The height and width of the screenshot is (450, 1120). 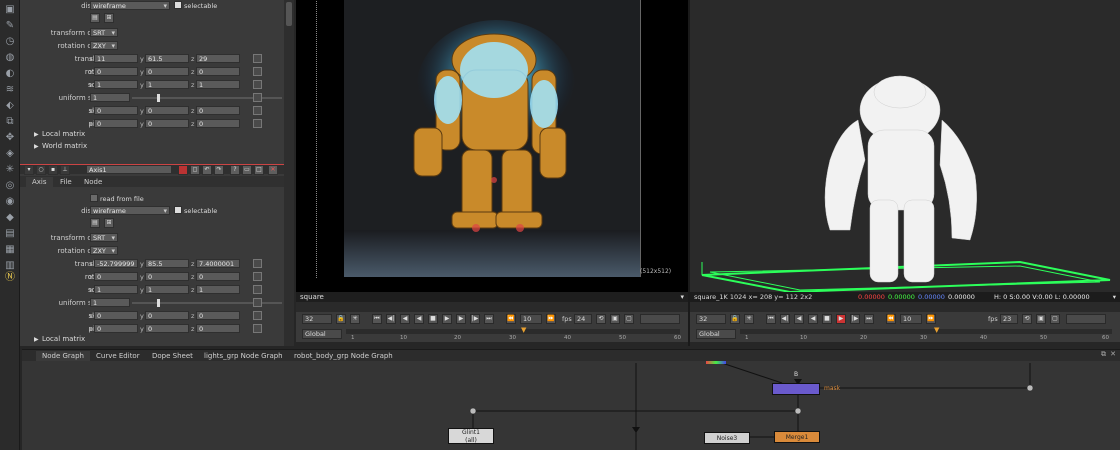 What do you see at coordinates (492, 334) in the screenshot?
I see `viewer-left-timeline: Global ▼ 1 10 20 30 40 50 60` at bounding box center [492, 334].